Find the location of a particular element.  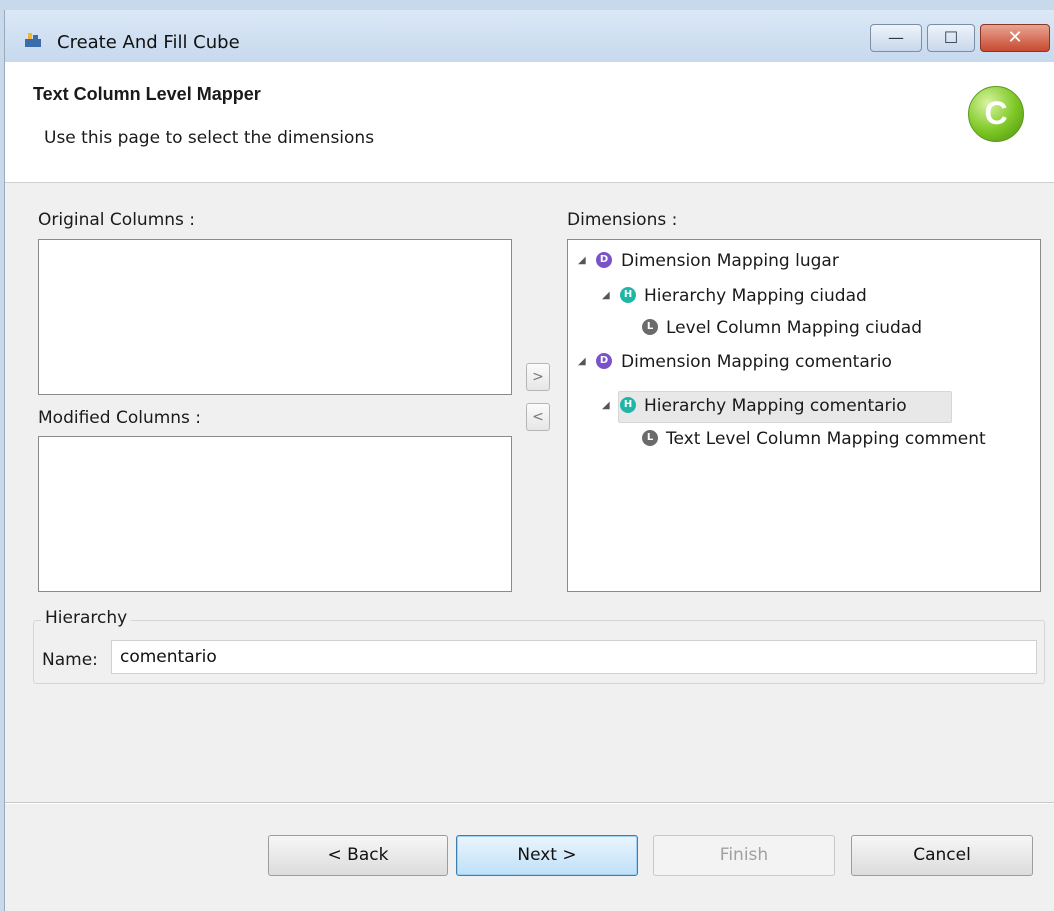

close-button: ✕ is located at coordinates (1015, 38).